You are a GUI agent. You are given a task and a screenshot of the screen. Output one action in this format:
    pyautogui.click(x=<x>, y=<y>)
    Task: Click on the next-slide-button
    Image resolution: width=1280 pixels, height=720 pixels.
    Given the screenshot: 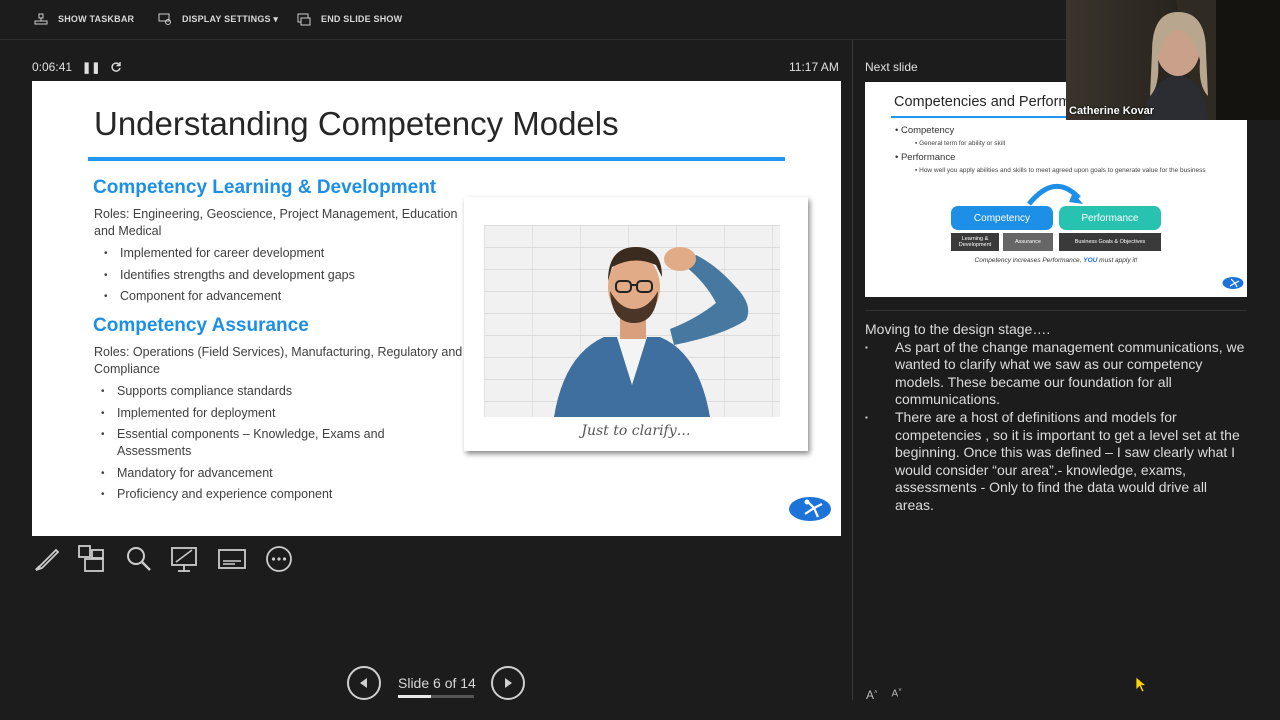 What is the action you would take?
    pyautogui.click(x=508, y=683)
    